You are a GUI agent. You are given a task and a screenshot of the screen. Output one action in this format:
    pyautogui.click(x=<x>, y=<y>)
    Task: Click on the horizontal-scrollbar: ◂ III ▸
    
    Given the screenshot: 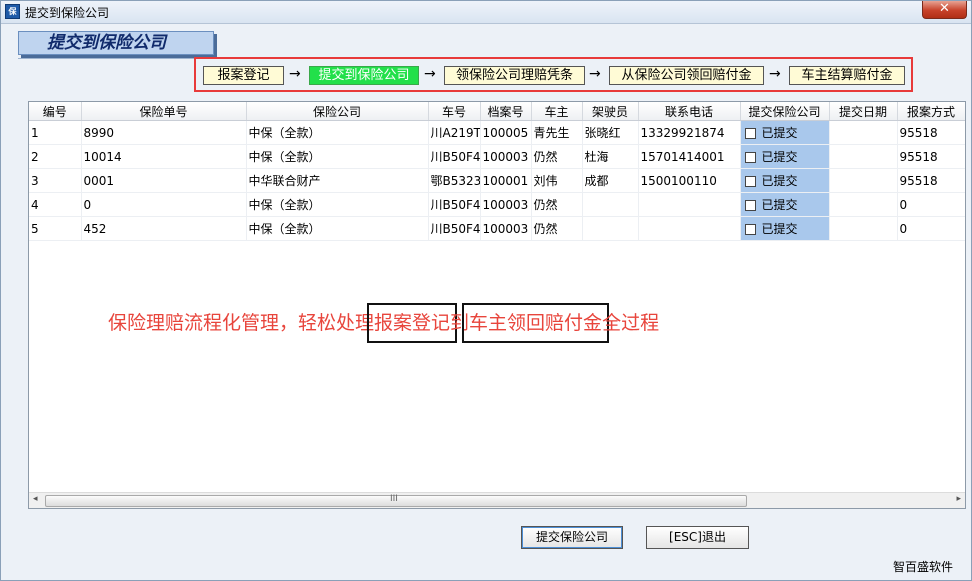 What is the action you would take?
    pyautogui.click(x=497, y=500)
    